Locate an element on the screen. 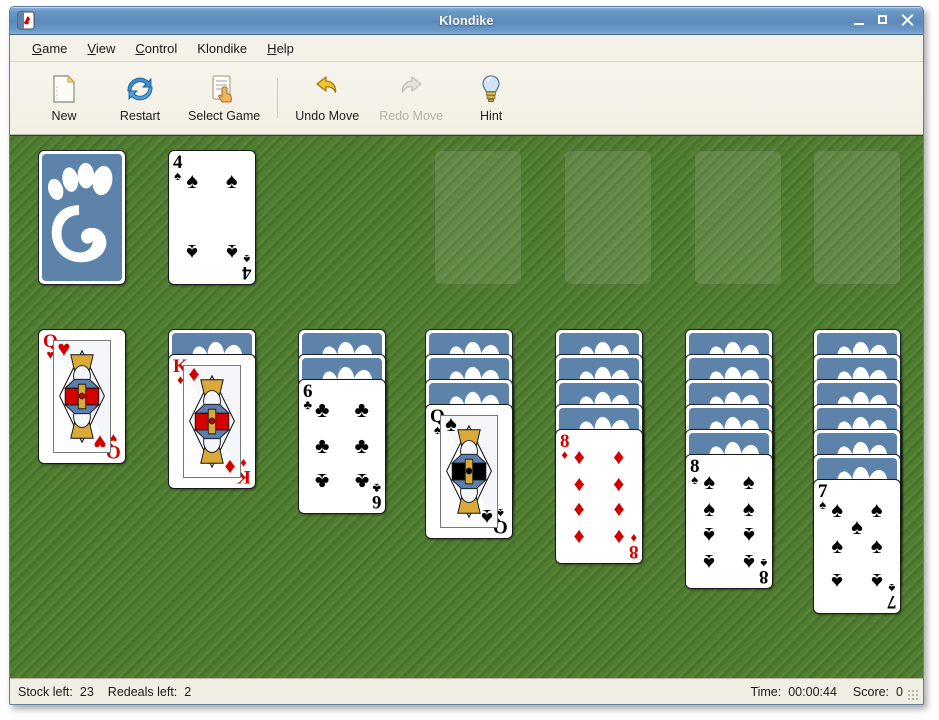  undo-arrow-icon is located at coordinates (327, 89).